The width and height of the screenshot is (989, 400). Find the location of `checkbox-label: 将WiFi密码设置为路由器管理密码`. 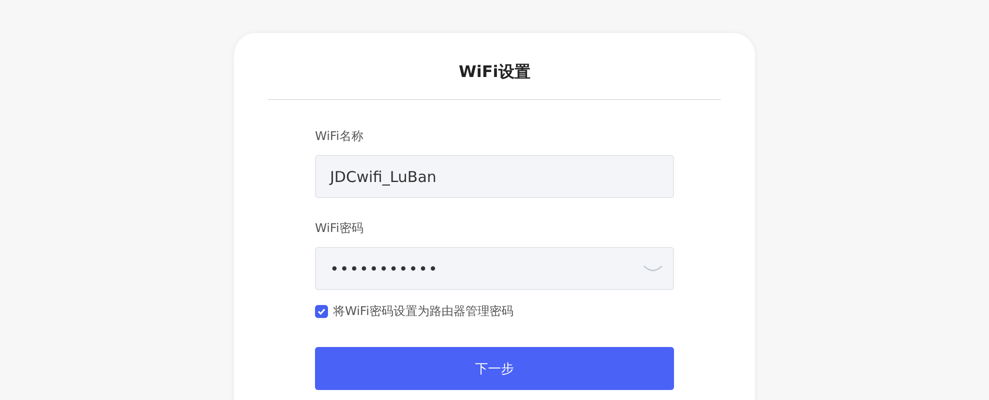

checkbox-label: 将WiFi密码设置为路由器管理密码 is located at coordinates (423, 311).